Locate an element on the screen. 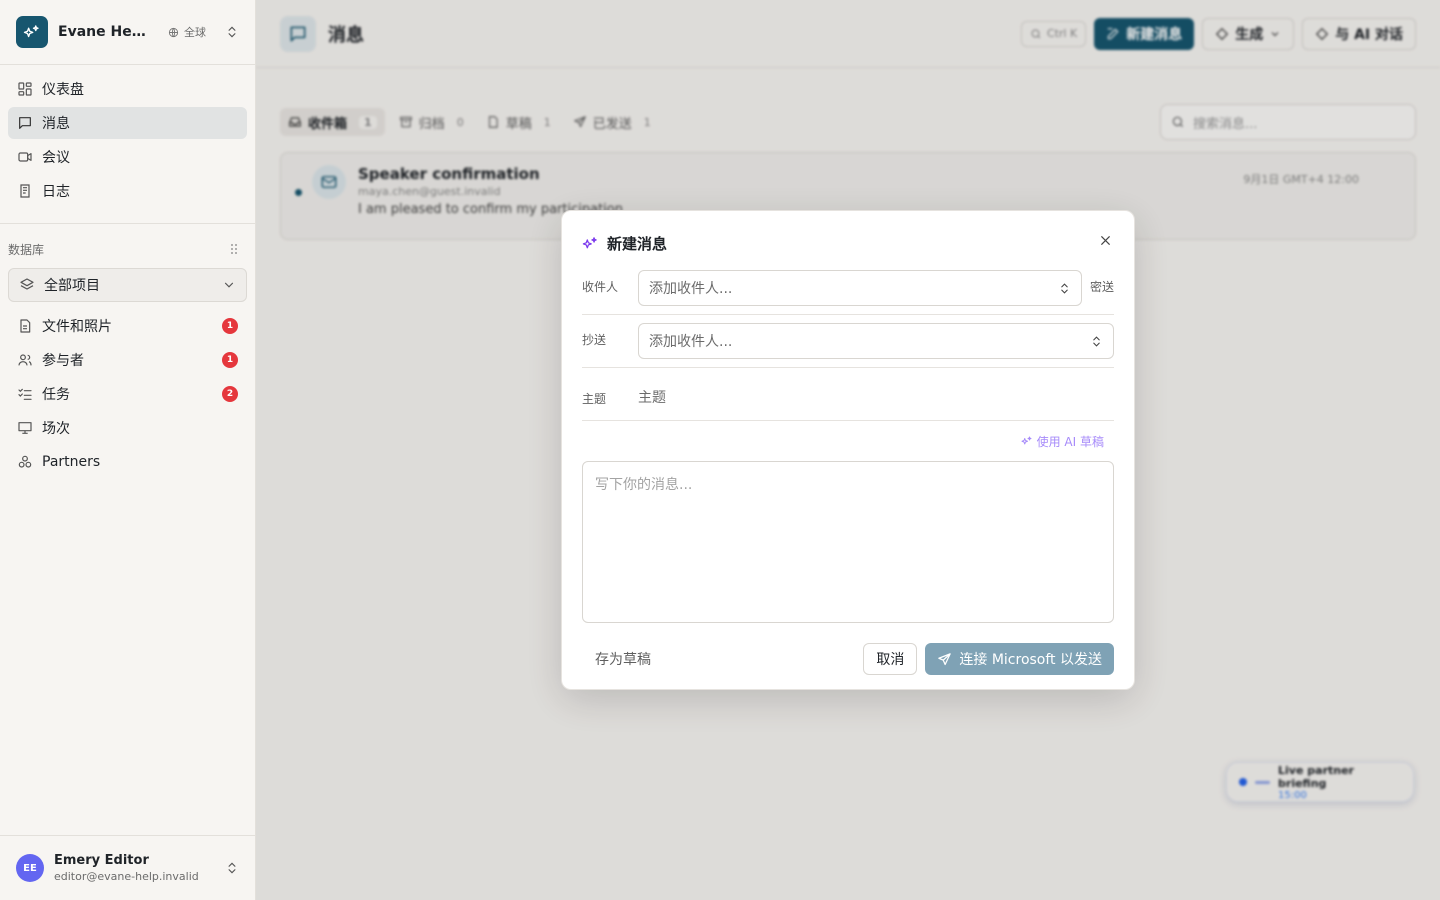 This screenshot has height=900, width=1440. to-label: 收件人 is located at coordinates (600, 287).